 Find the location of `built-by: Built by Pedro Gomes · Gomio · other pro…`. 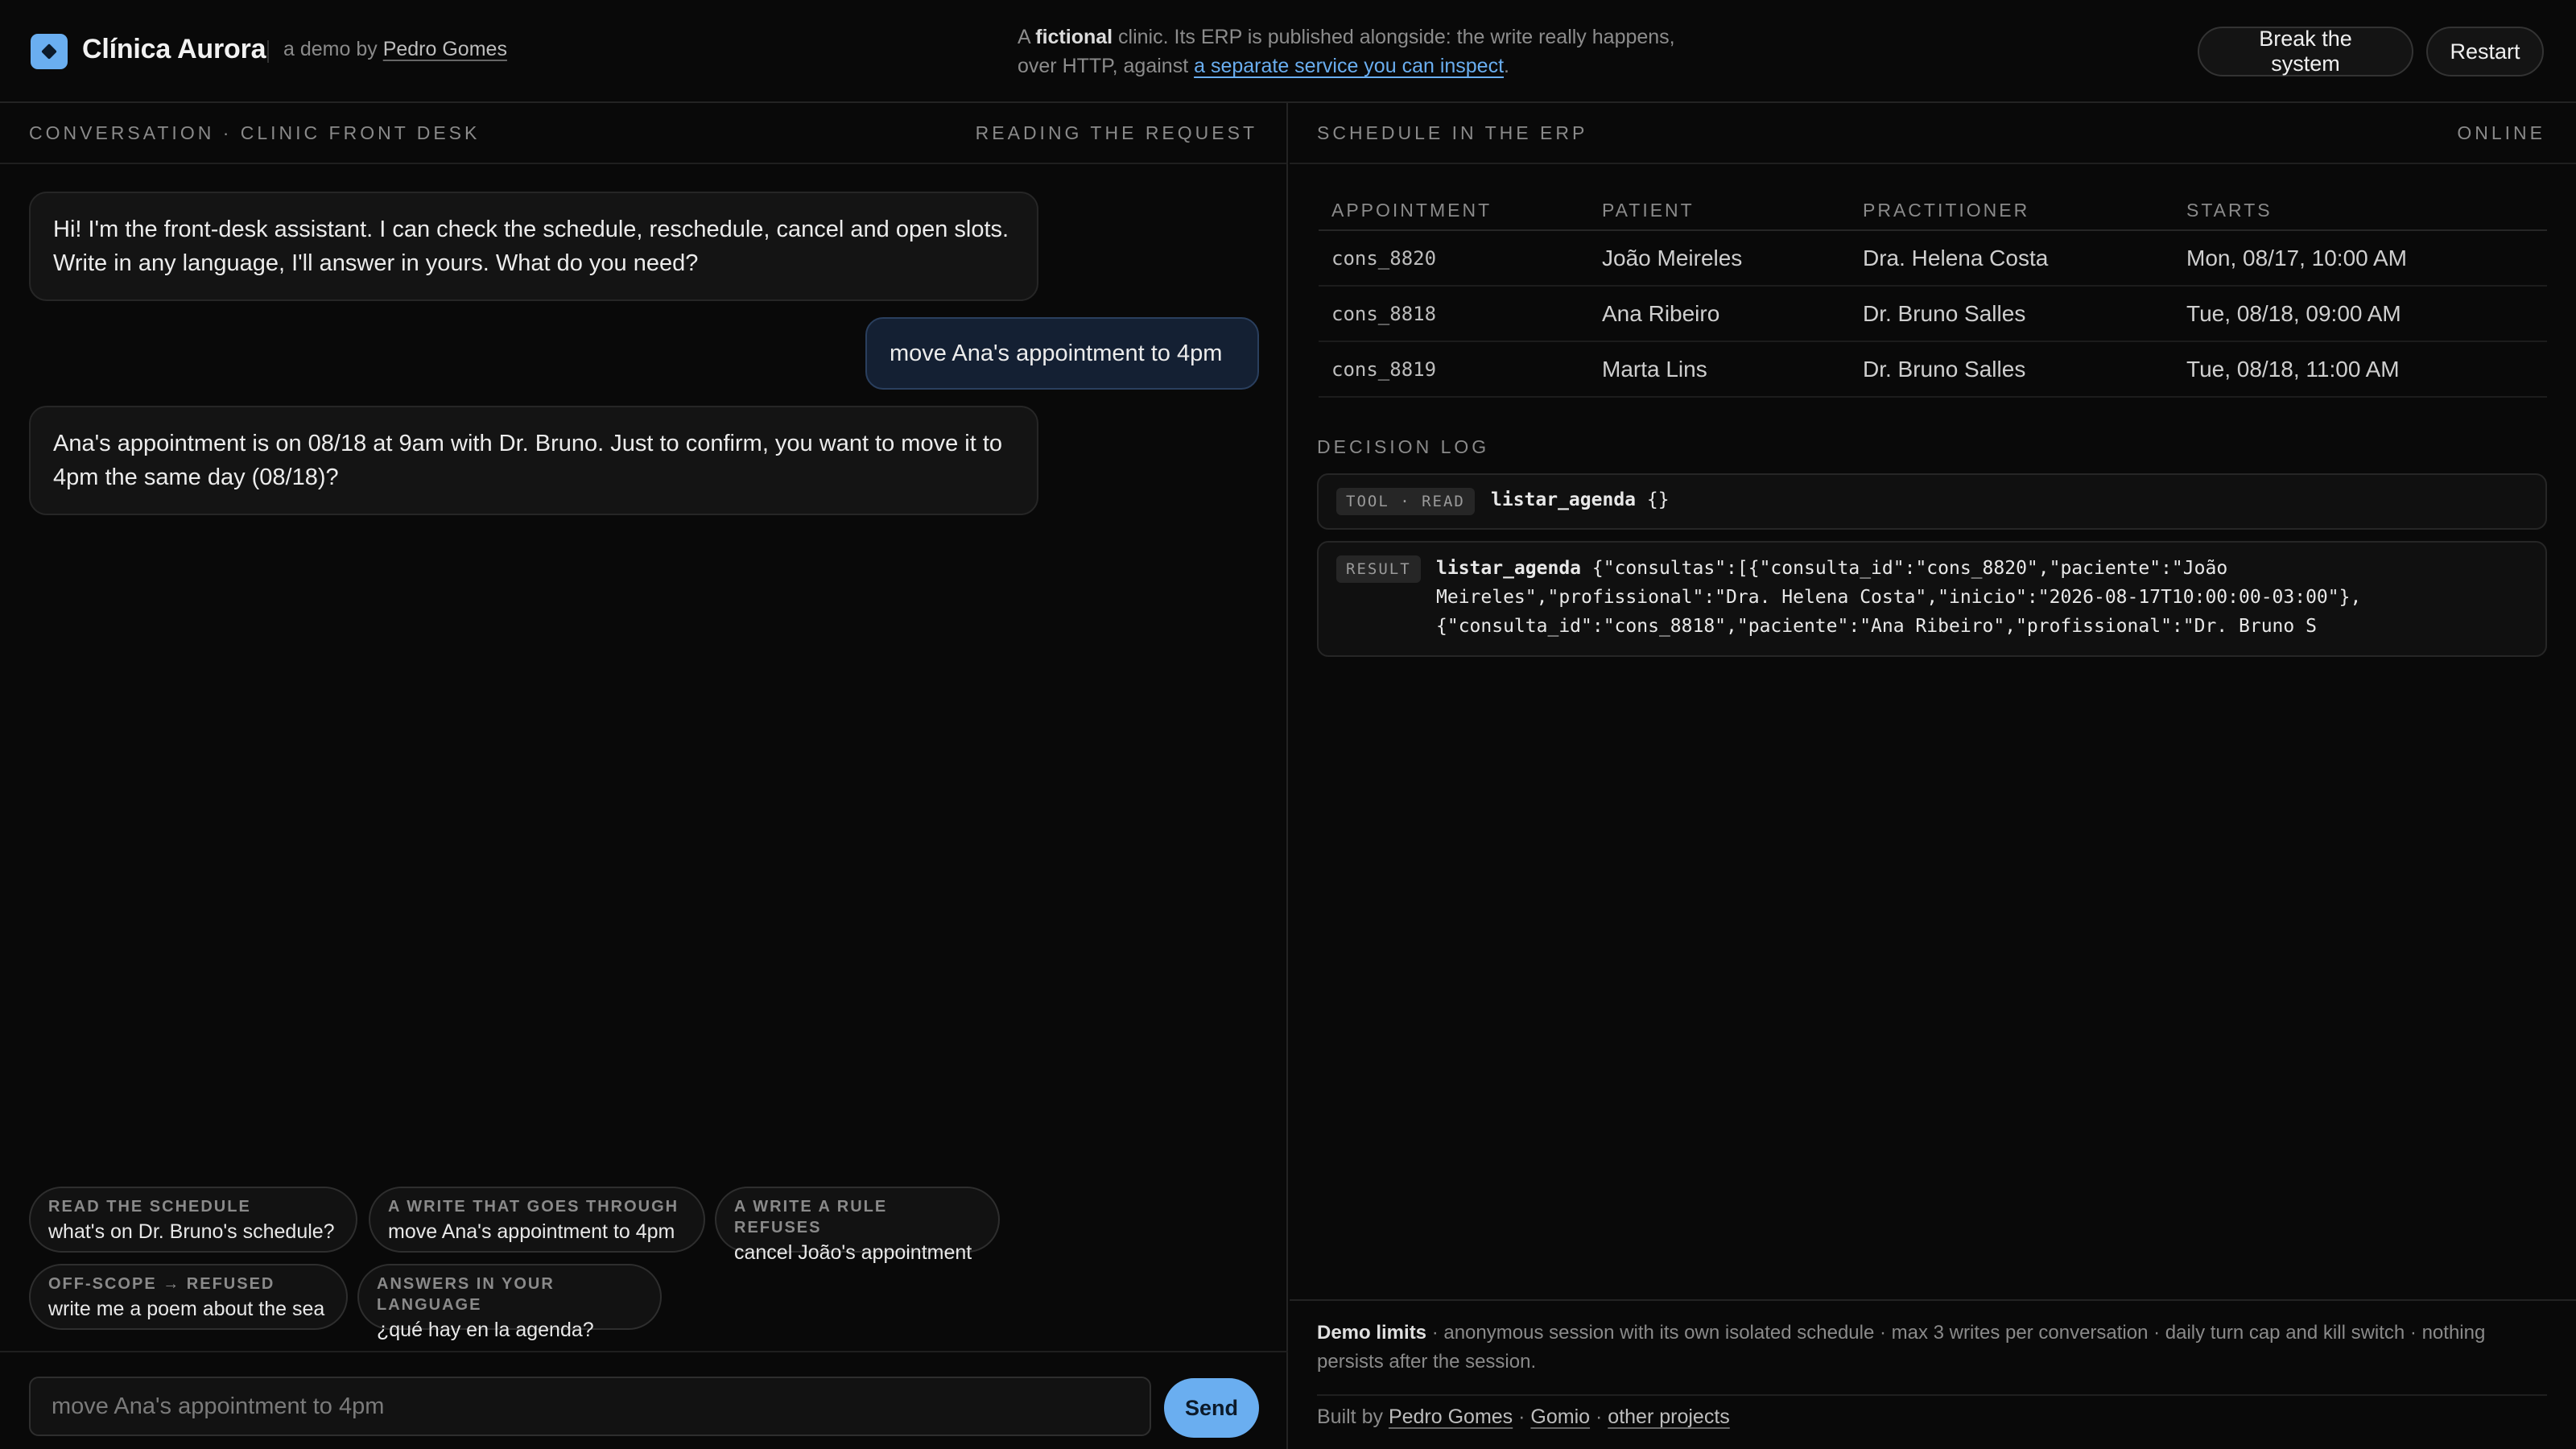

built-by: Built by Pedro Gomes · Gomio · other pro… is located at coordinates (1523, 1417).